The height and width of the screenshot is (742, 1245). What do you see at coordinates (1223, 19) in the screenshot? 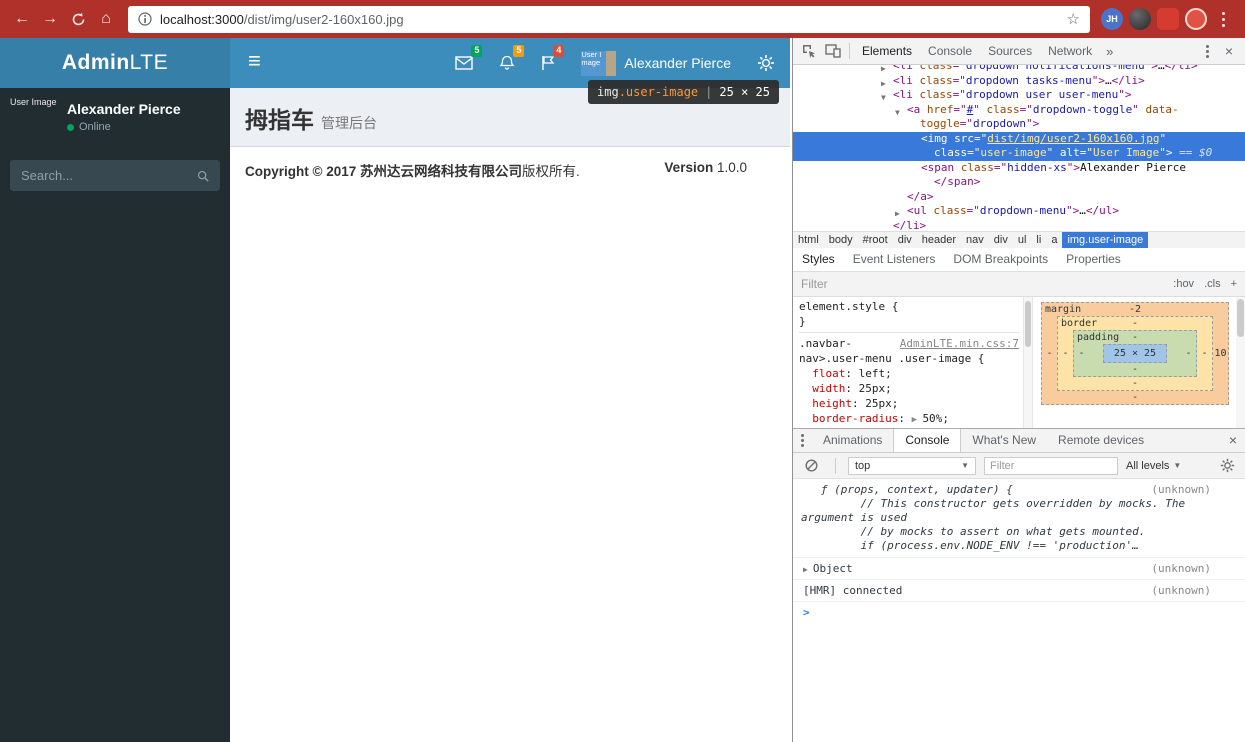
I see `browser-menu-icon` at bounding box center [1223, 19].